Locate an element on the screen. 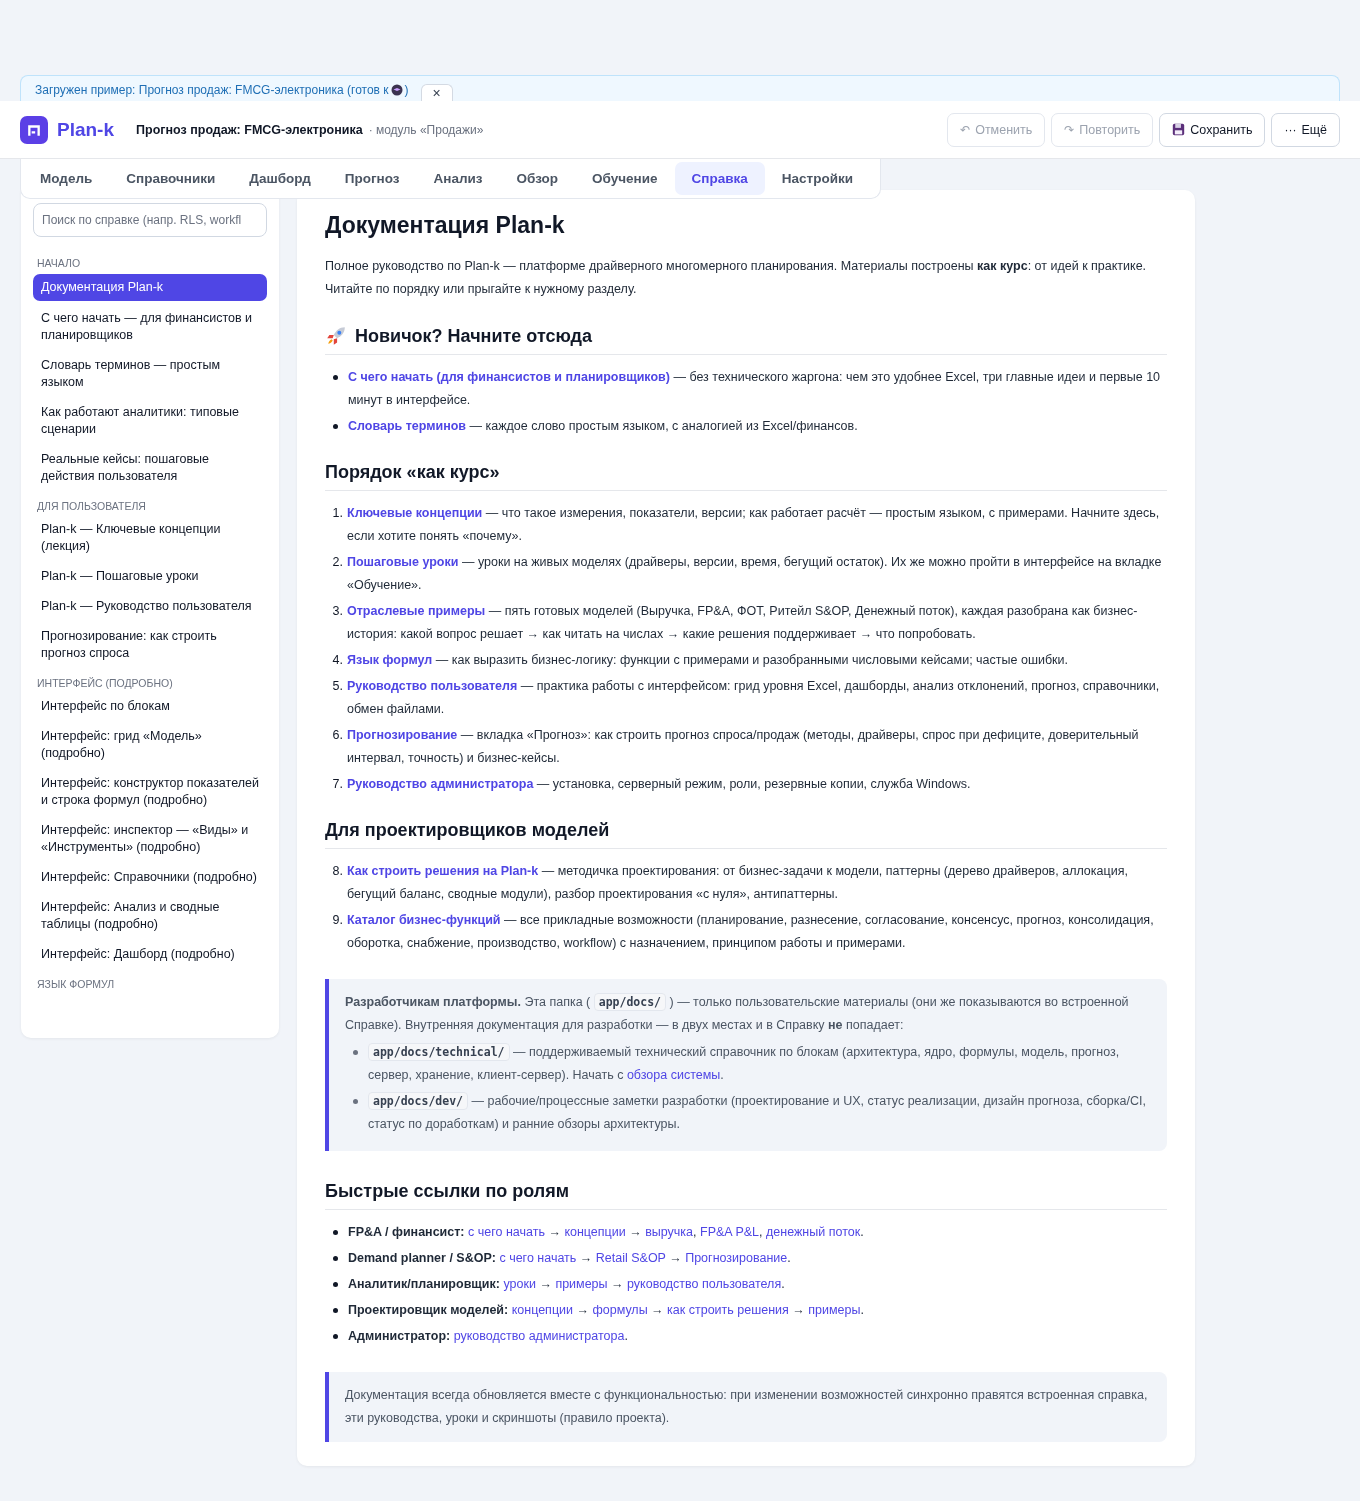  sidebar-item: Реальные кейсы: пошаговые действия пользователя is located at coordinates (150, 468).